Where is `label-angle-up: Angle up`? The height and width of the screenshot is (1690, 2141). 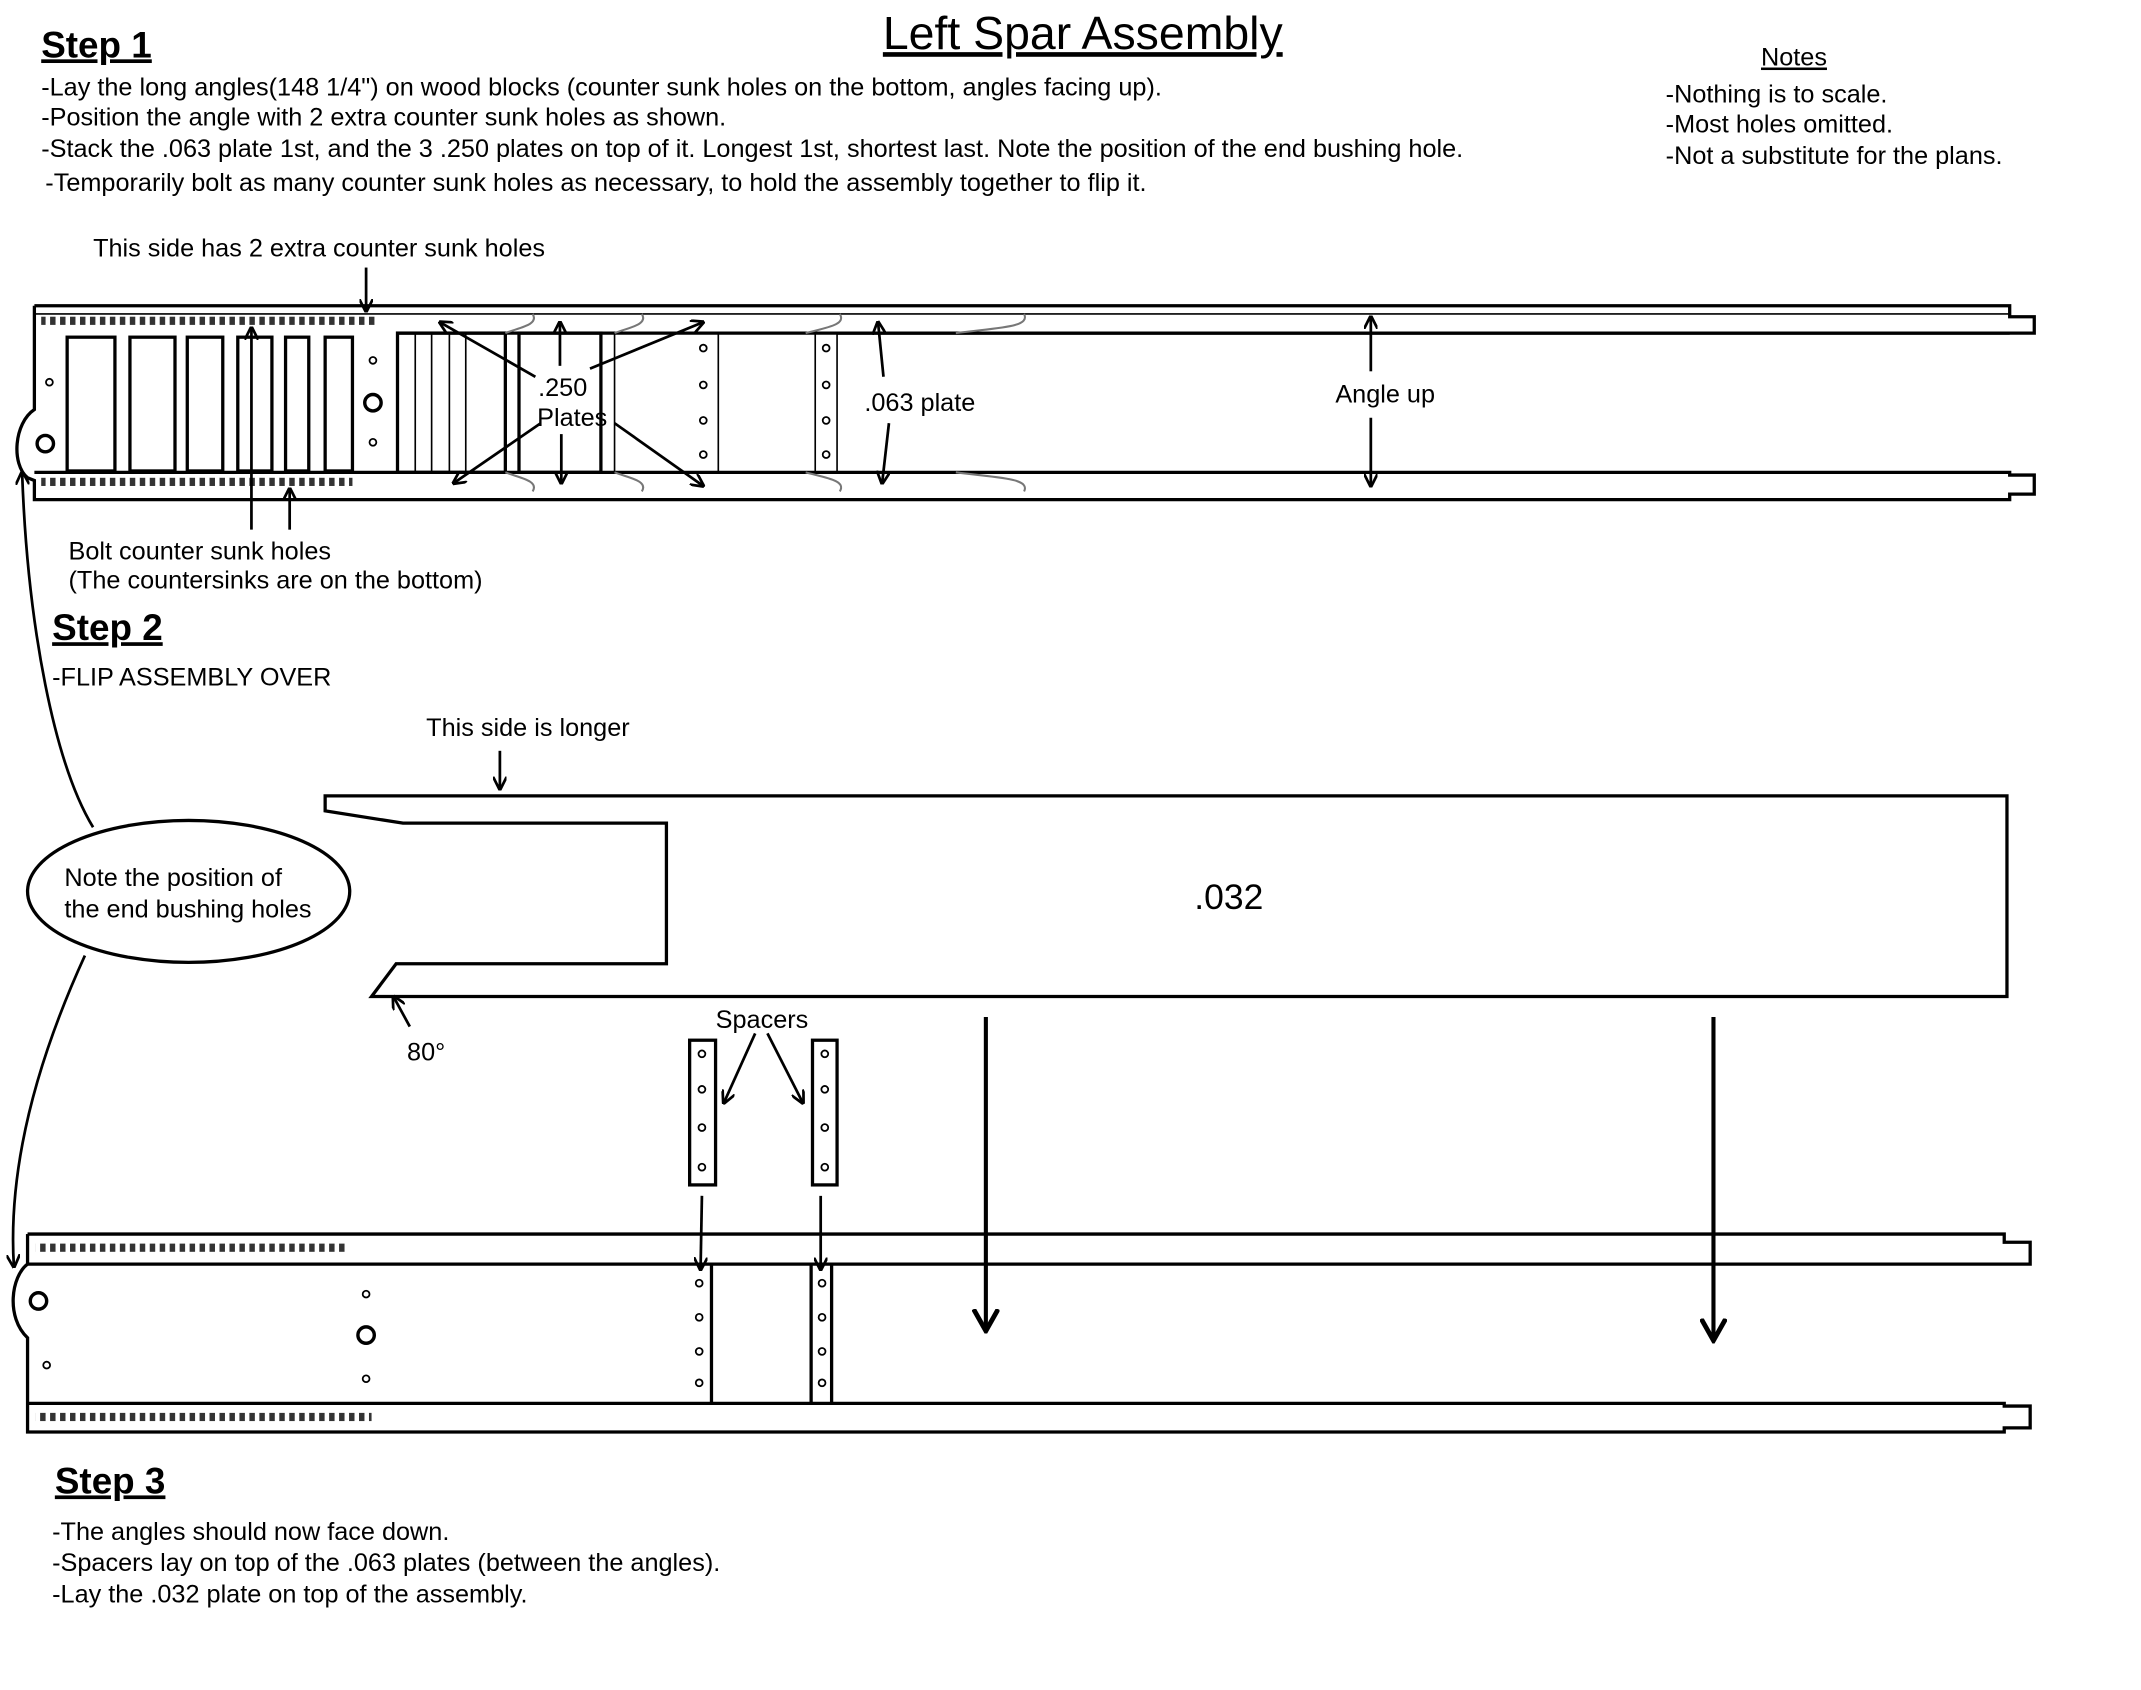
label-angle-up: Angle up is located at coordinates (1385, 395).